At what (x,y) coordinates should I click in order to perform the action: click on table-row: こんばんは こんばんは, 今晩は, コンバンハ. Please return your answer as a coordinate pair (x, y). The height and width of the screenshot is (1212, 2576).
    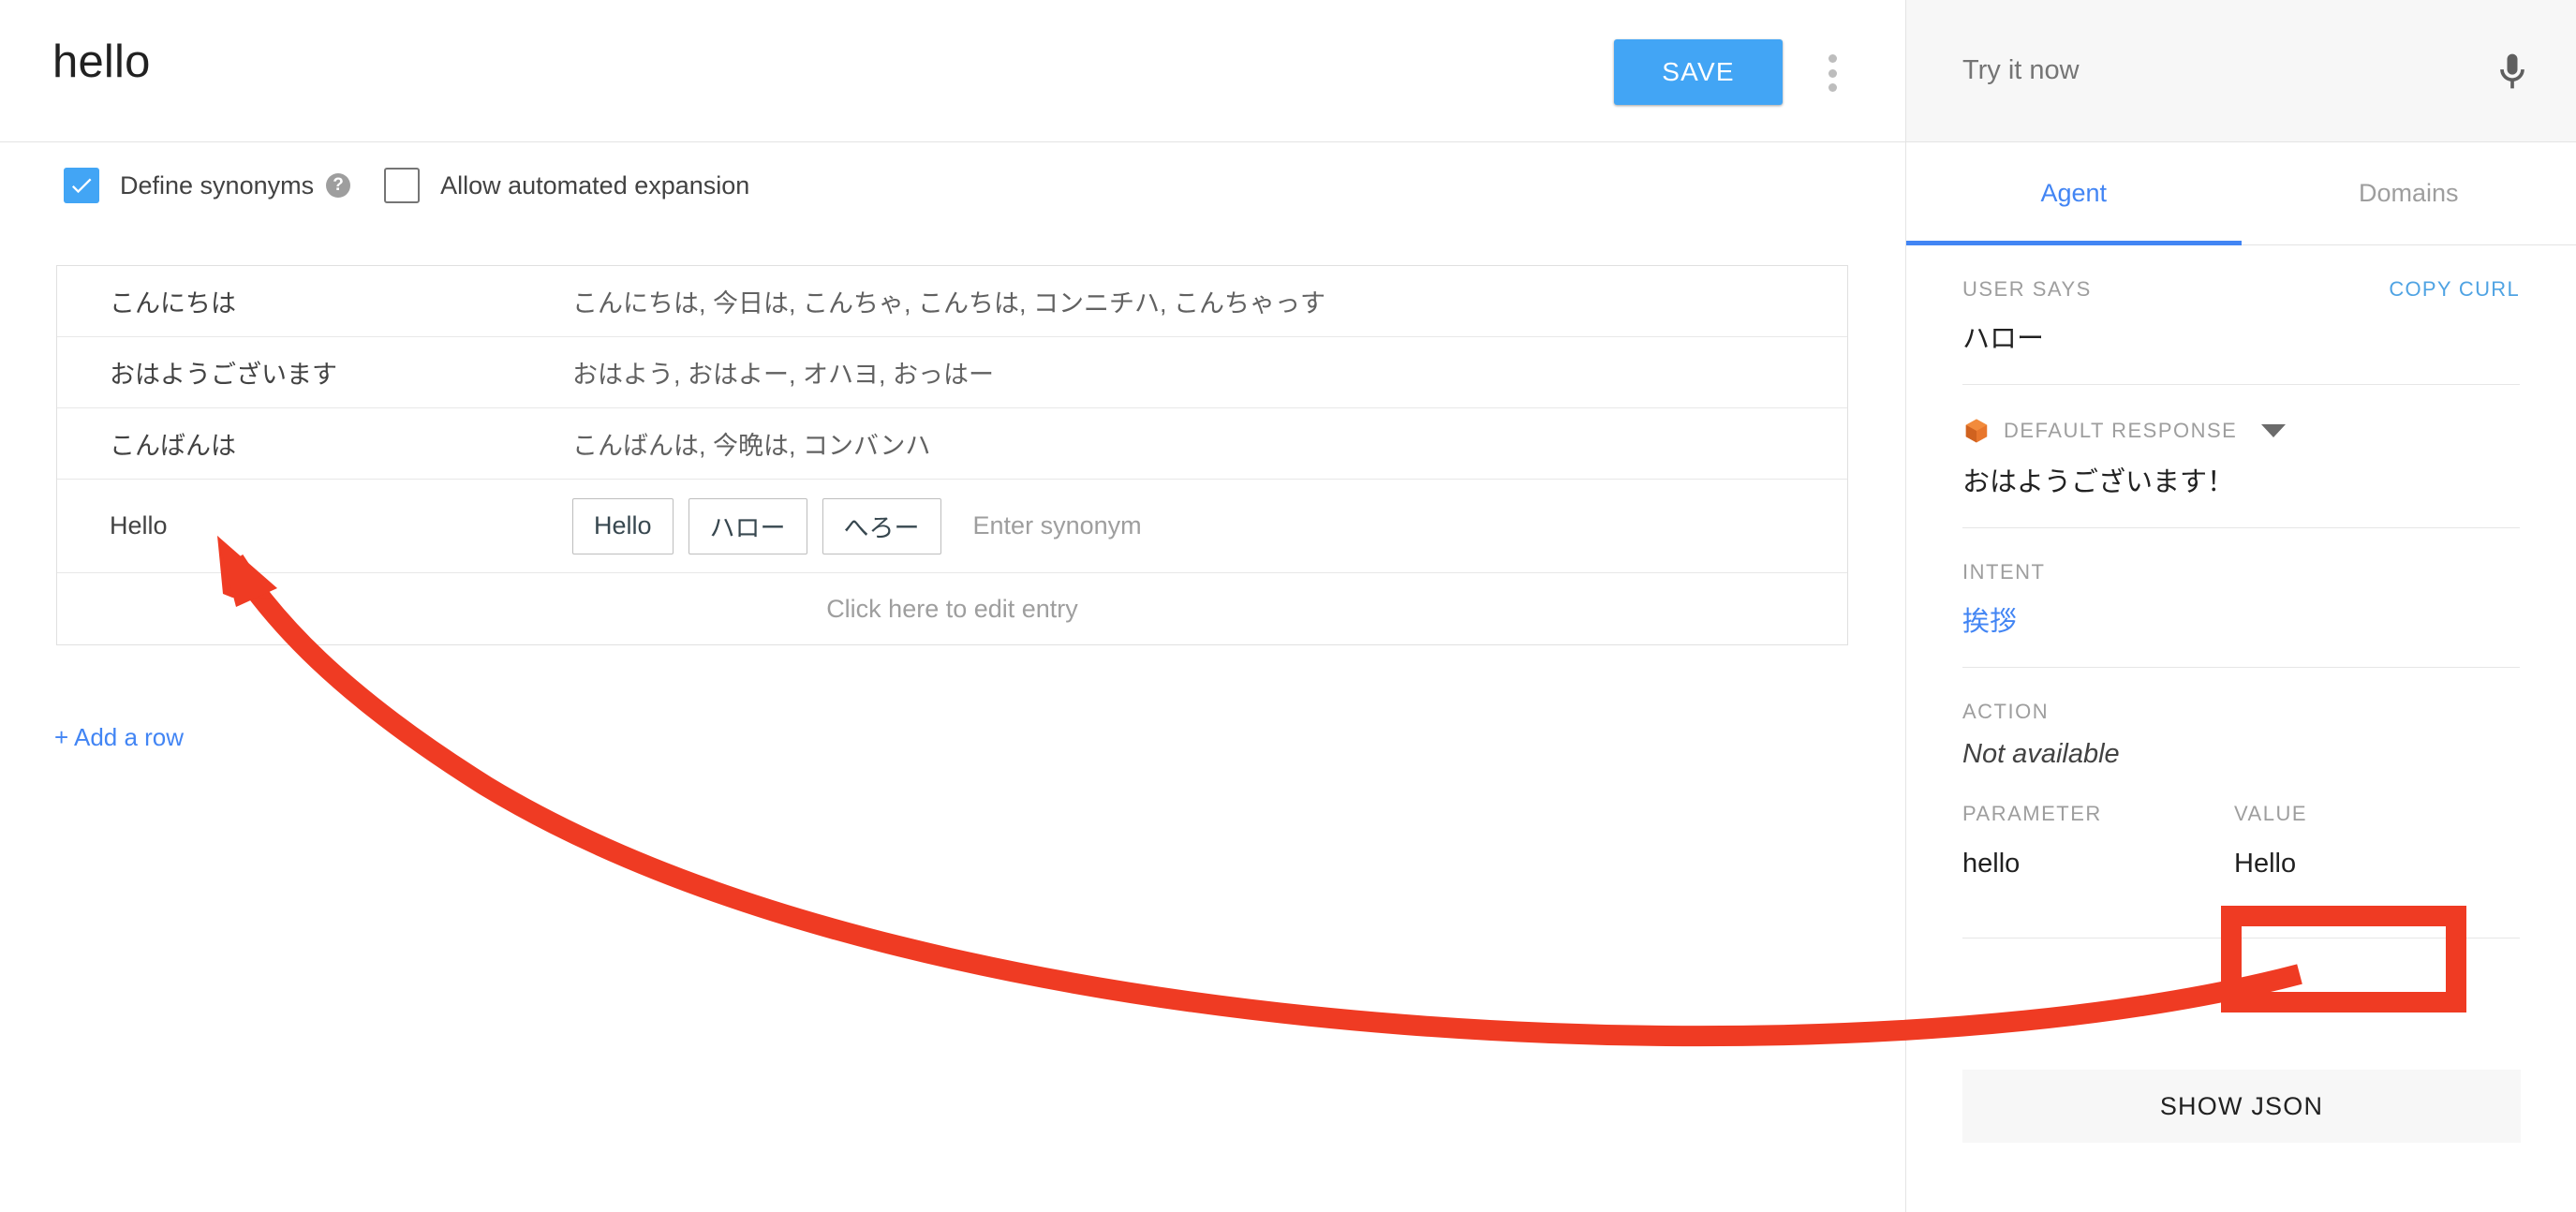
    Looking at the image, I should click on (952, 444).